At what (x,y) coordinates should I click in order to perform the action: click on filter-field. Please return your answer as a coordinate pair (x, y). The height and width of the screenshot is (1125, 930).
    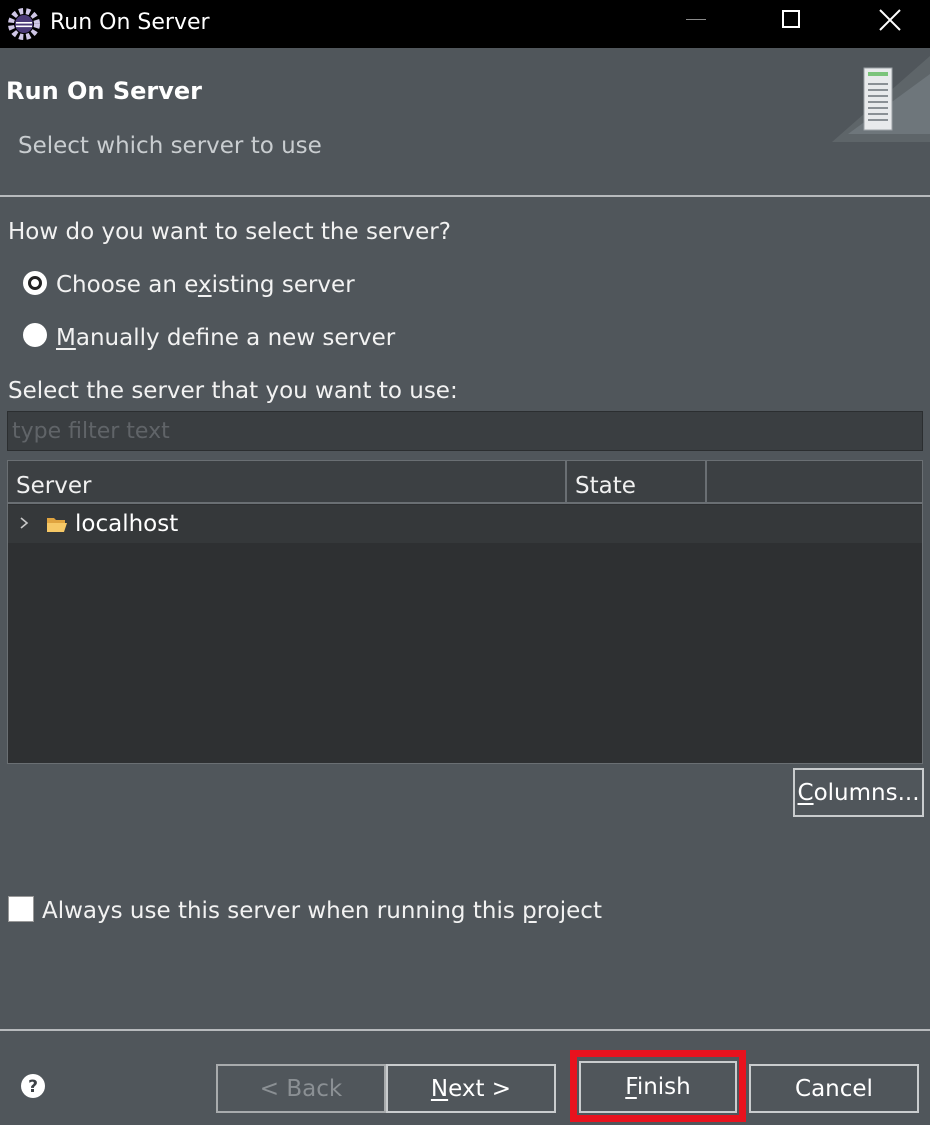
    Looking at the image, I should click on (465, 431).